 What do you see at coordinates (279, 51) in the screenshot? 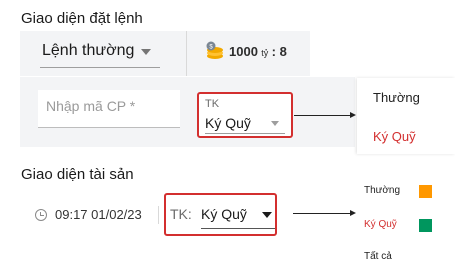
I see `balance-suffix: : 8` at bounding box center [279, 51].